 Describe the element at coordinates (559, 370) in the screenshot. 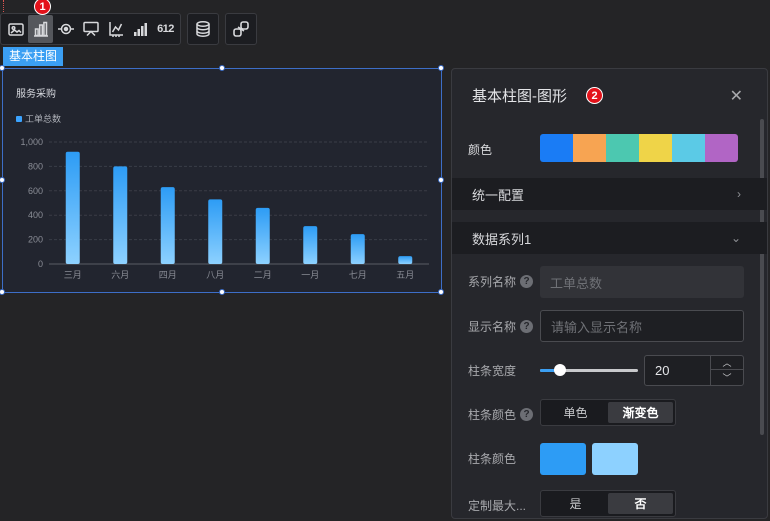

I see `slider-thumb` at that location.